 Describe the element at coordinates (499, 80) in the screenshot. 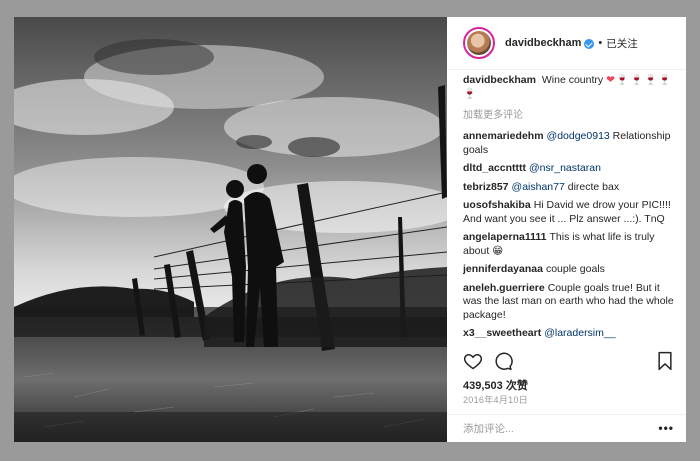

I see `caption-username: davidbeckham` at that location.